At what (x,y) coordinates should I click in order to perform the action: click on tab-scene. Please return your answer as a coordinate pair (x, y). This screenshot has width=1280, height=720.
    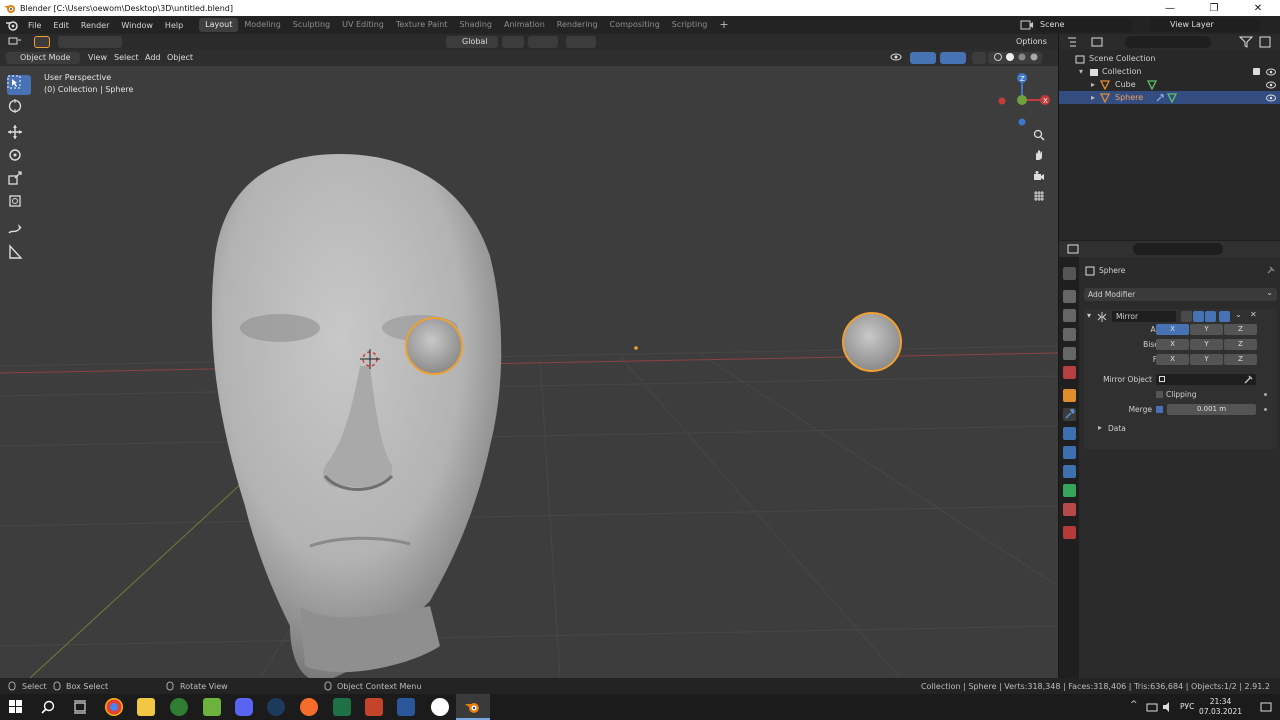
    Looking at the image, I should click on (1069, 353).